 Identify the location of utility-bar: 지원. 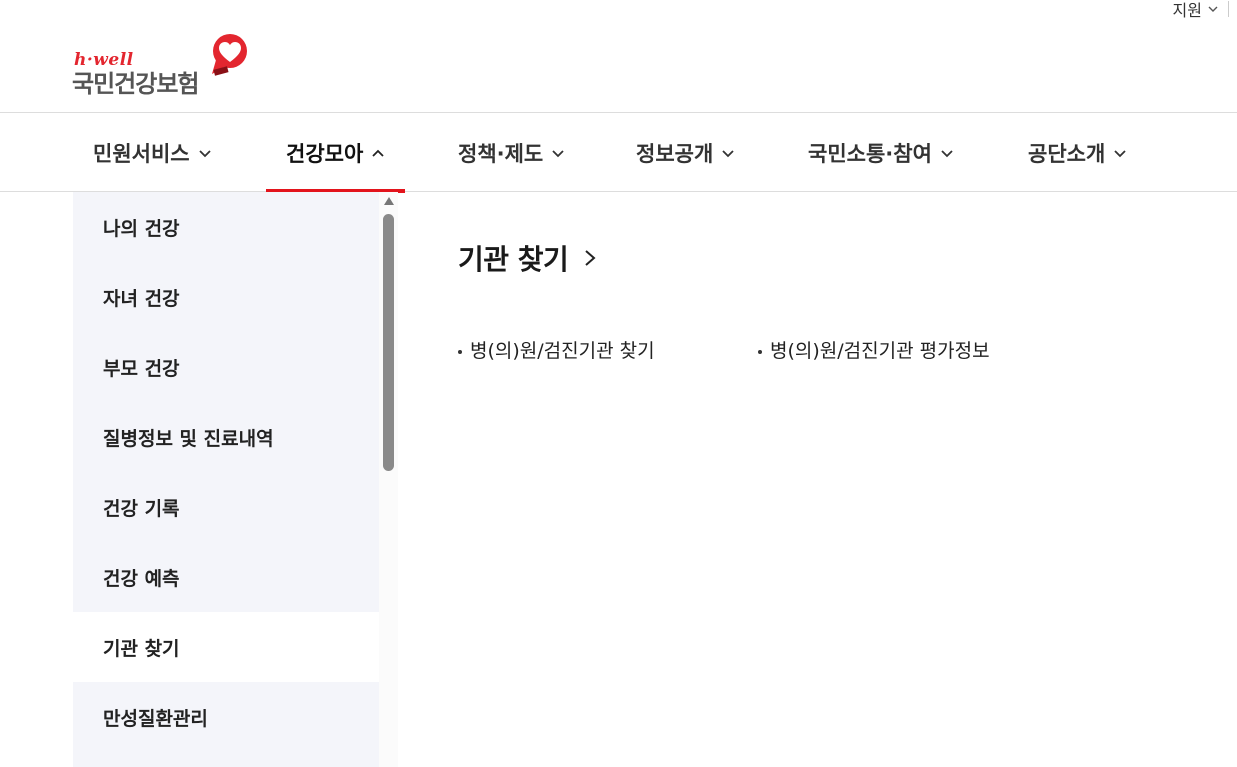
(1201, 10).